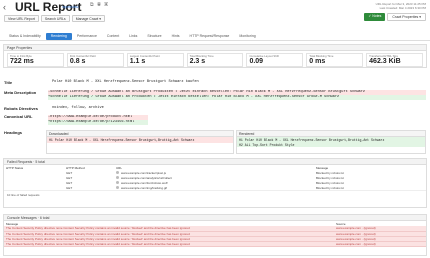  What do you see at coordinates (215, 60) in the screenshot?
I see `metric-card: Total Blocking Time 2.3 s` at bounding box center [215, 60].